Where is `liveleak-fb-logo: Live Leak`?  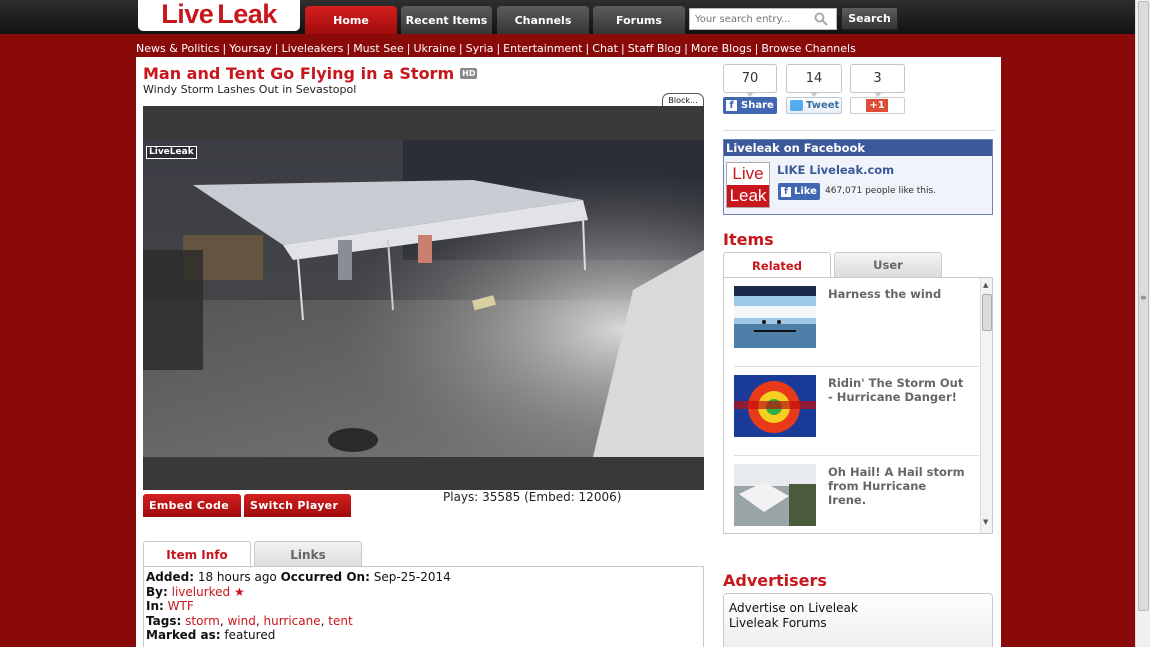
liveleak-fb-logo: Live Leak is located at coordinates (748, 185).